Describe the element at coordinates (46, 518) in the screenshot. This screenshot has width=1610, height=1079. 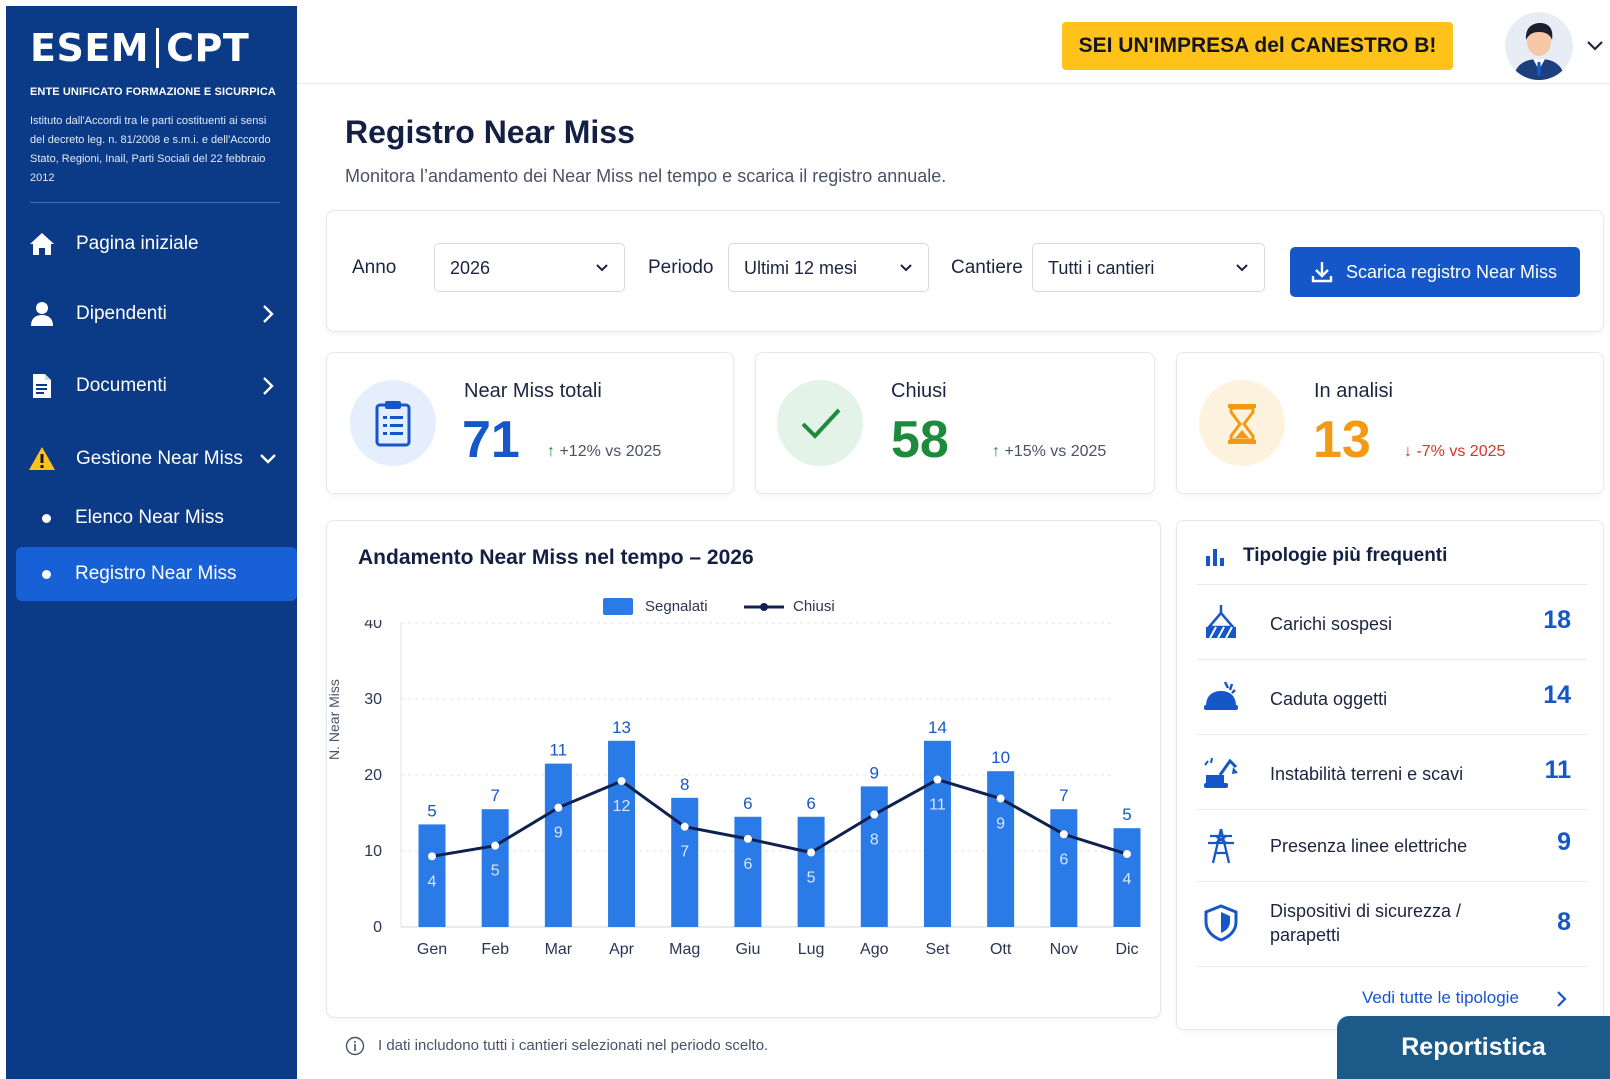
I see `bullet-icon` at that location.